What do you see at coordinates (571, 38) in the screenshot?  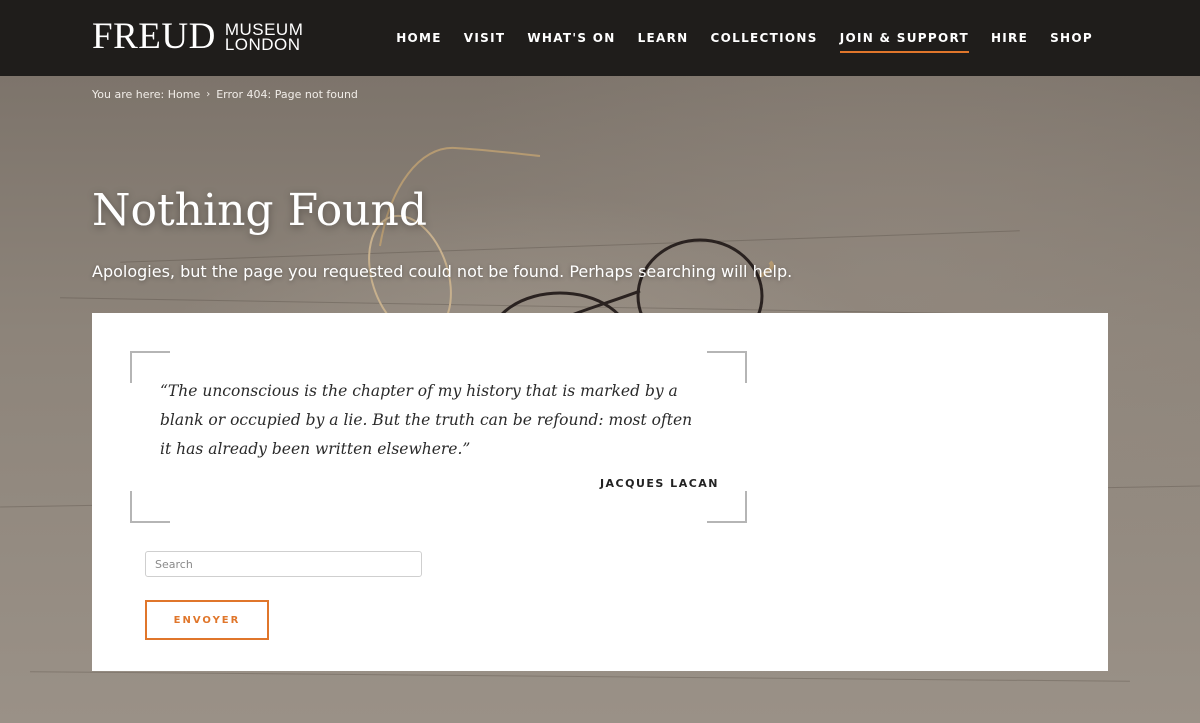 I see `nav-item-whats-on: WHAT'S ON` at bounding box center [571, 38].